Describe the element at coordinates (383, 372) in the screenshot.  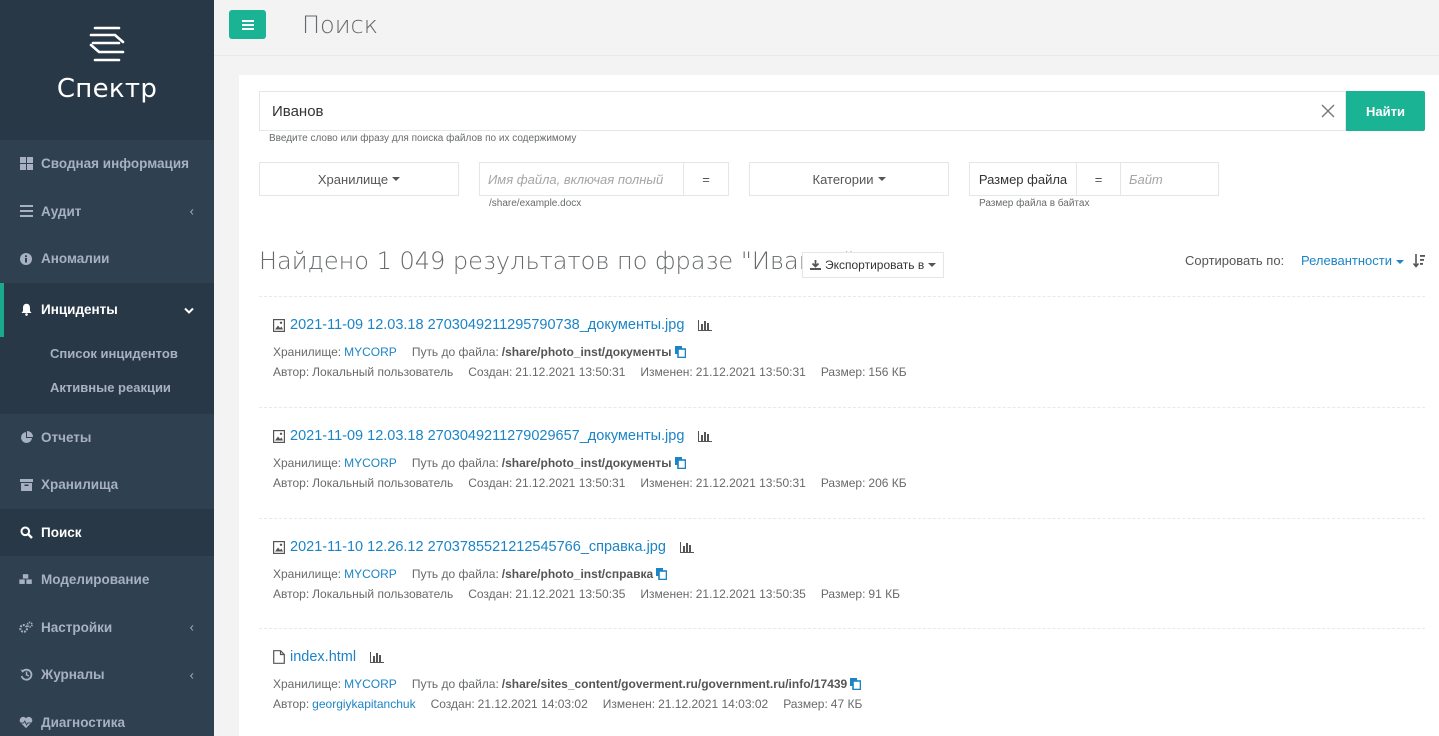
I see `author-value: Локальный пользователь` at that location.